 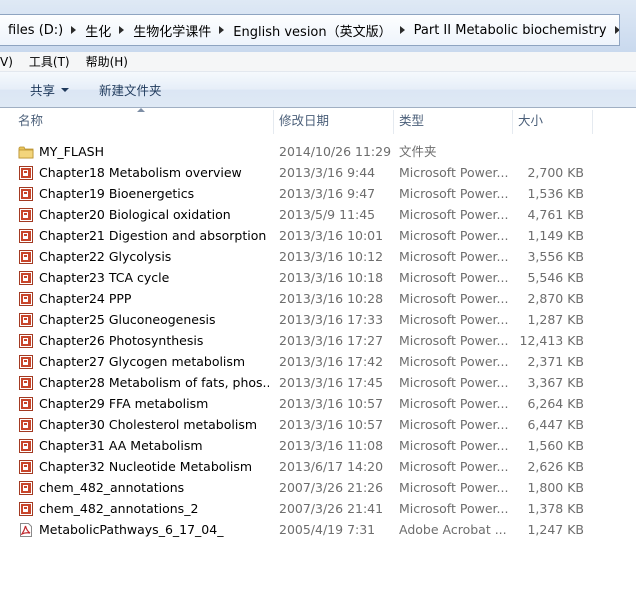 What do you see at coordinates (551, 340) in the screenshot?
I see `file-size: 12,413 KB` at bounding box center [551, 340].